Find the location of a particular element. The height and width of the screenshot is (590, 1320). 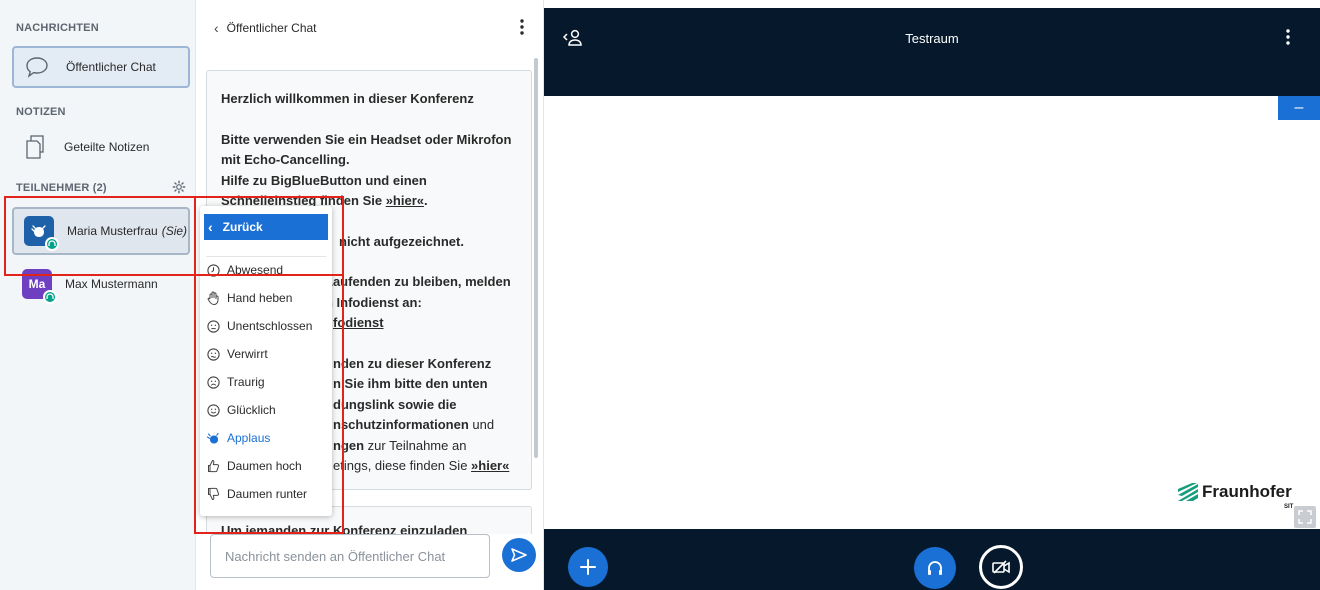

infodienst-link: fodienst is located at coordinates (358, 322).